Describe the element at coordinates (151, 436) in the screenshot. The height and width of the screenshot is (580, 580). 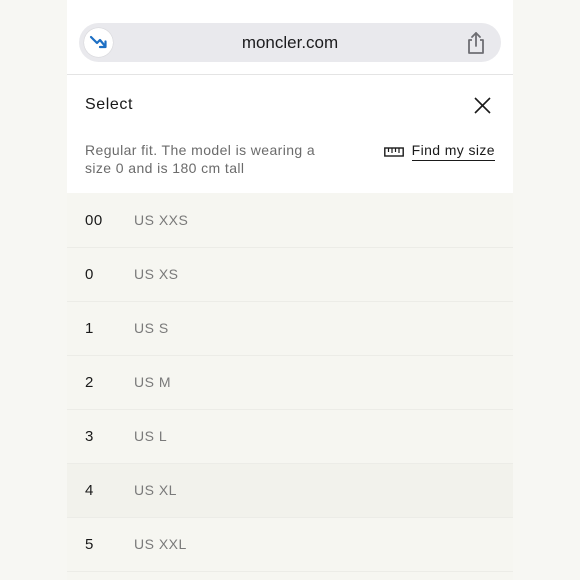
I see `us-size: US L` at that location.